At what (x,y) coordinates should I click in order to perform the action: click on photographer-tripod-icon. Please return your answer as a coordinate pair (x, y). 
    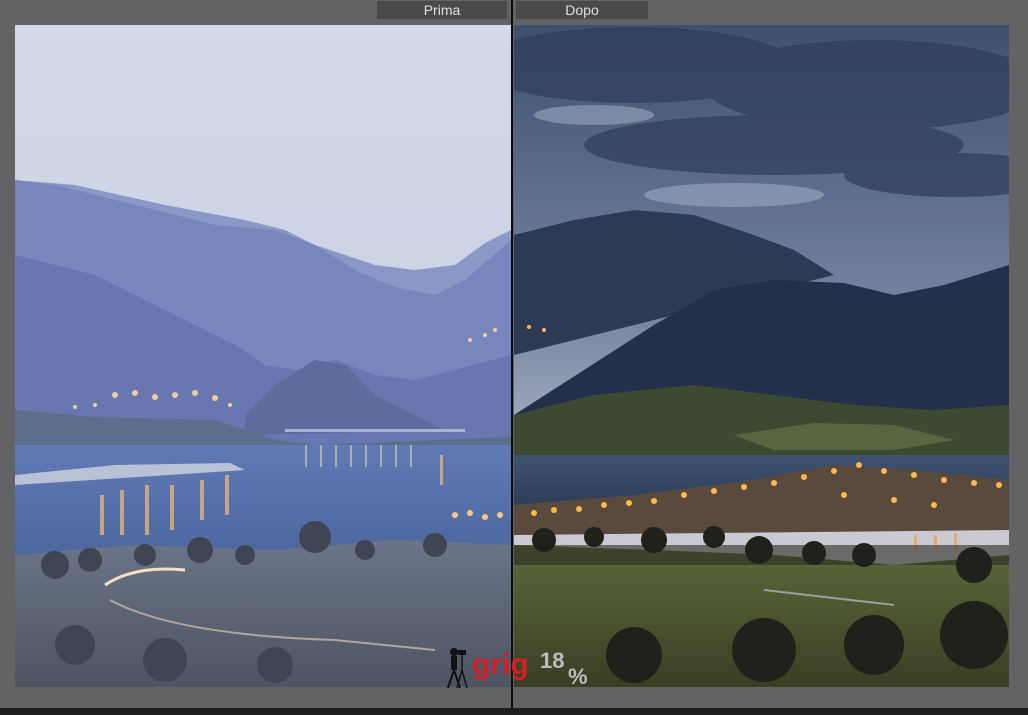
    Looking at the image, I should click on (457, 668).